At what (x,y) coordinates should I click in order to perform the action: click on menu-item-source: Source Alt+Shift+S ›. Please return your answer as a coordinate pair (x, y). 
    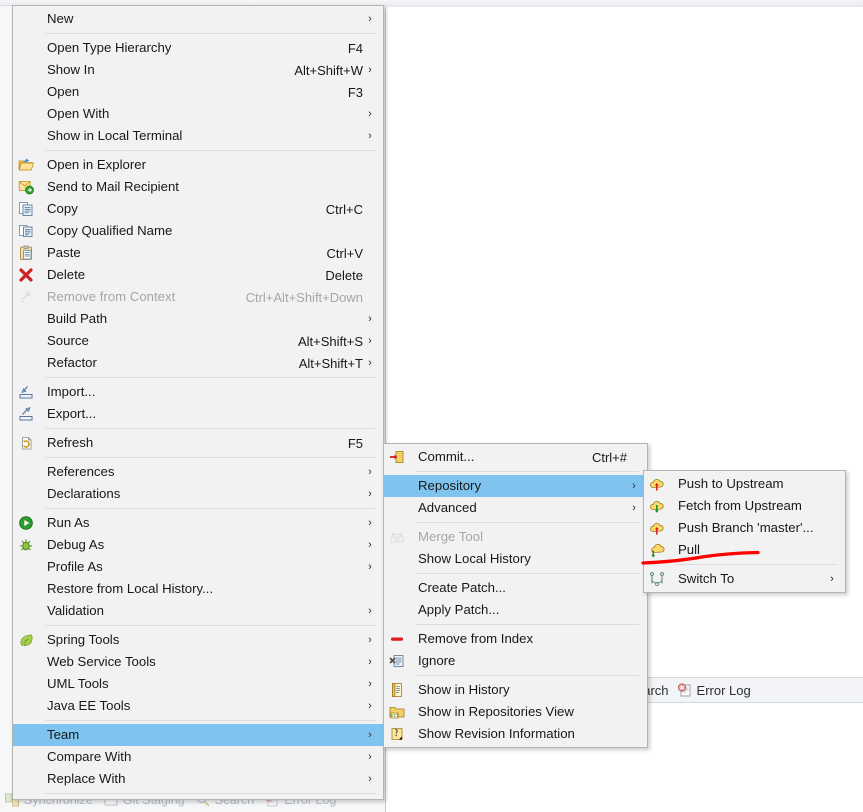
    Looking at the image, I should click on (198, 341).